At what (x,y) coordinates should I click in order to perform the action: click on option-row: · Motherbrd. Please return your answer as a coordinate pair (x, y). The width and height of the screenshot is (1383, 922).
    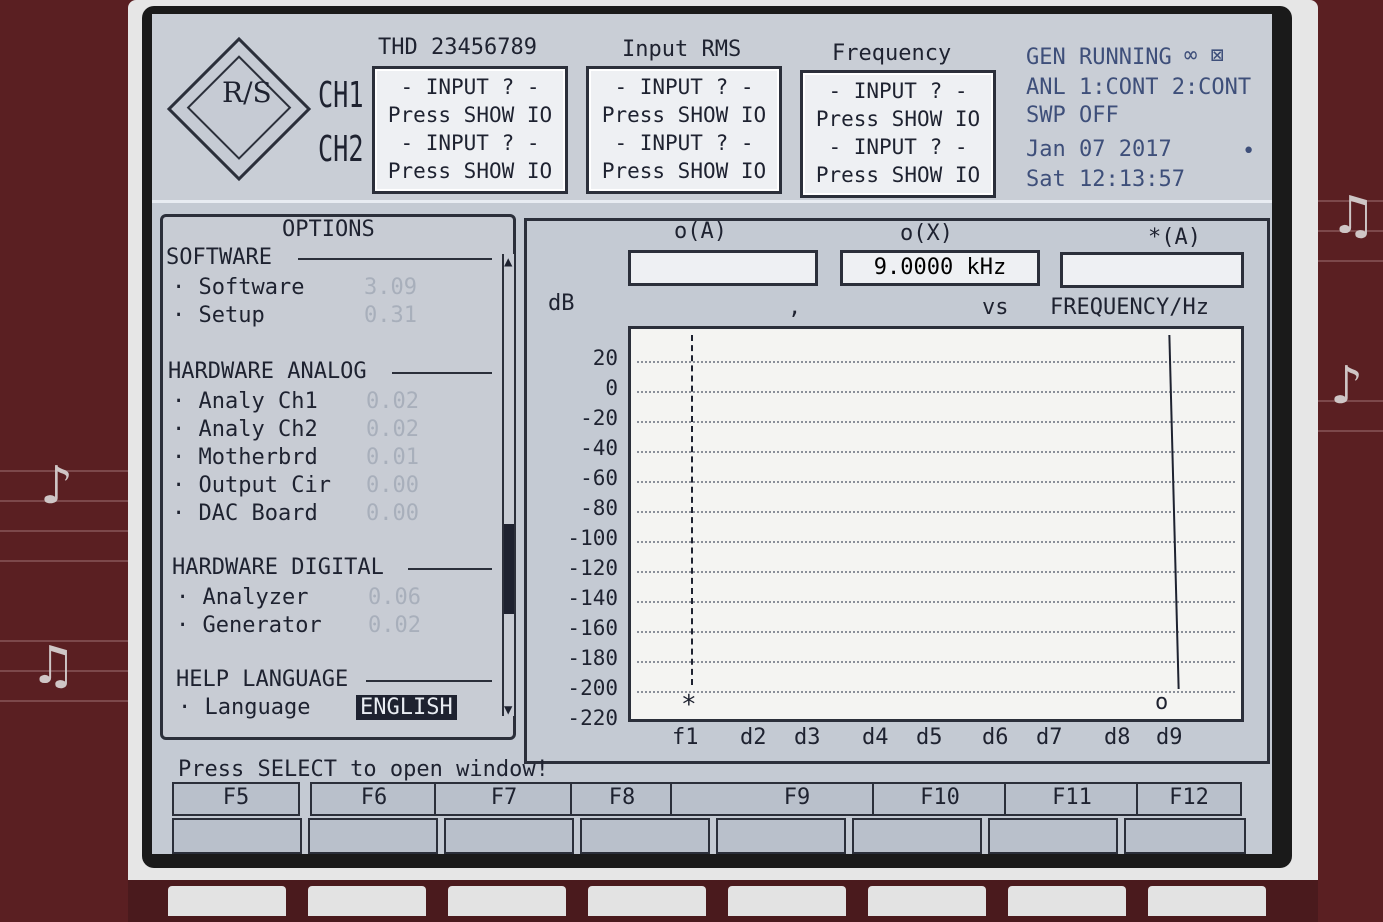
    Looking at the image, I should click on (245, 458).